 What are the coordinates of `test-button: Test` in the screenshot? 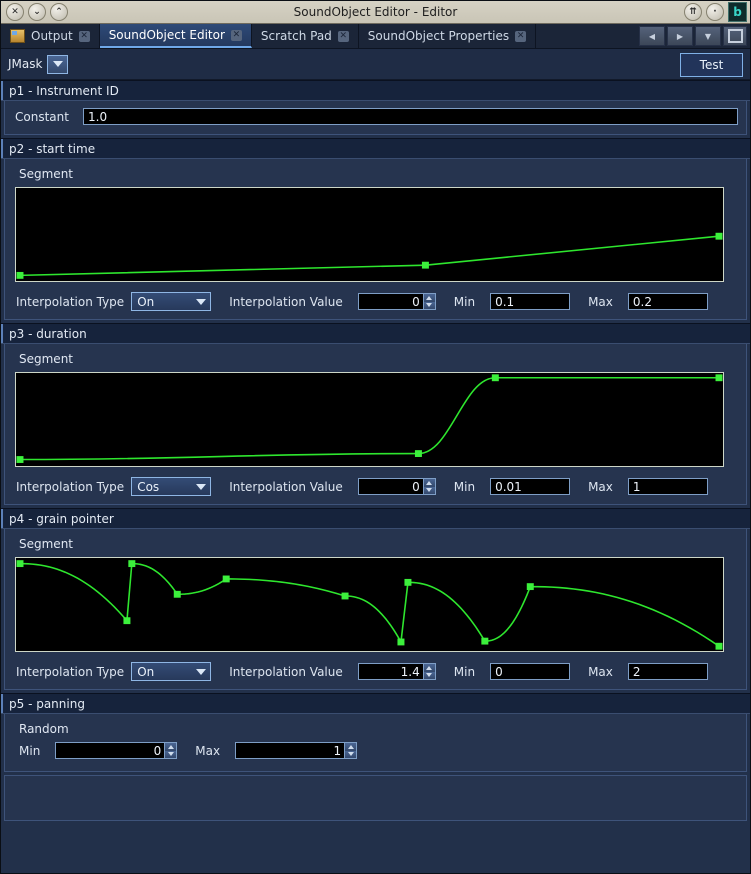 It's located at (711, 65).